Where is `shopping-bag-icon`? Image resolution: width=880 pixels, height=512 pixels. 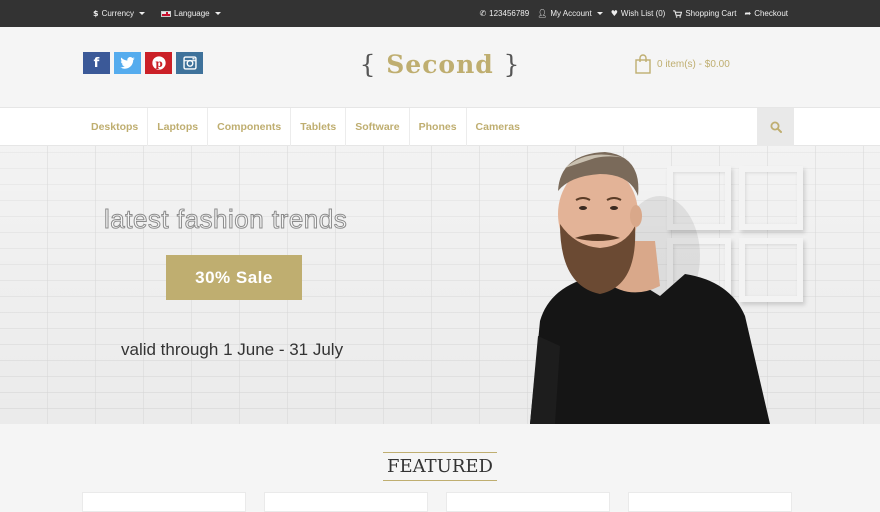 shopping-bag-icon is located at coordinates (643, 64).